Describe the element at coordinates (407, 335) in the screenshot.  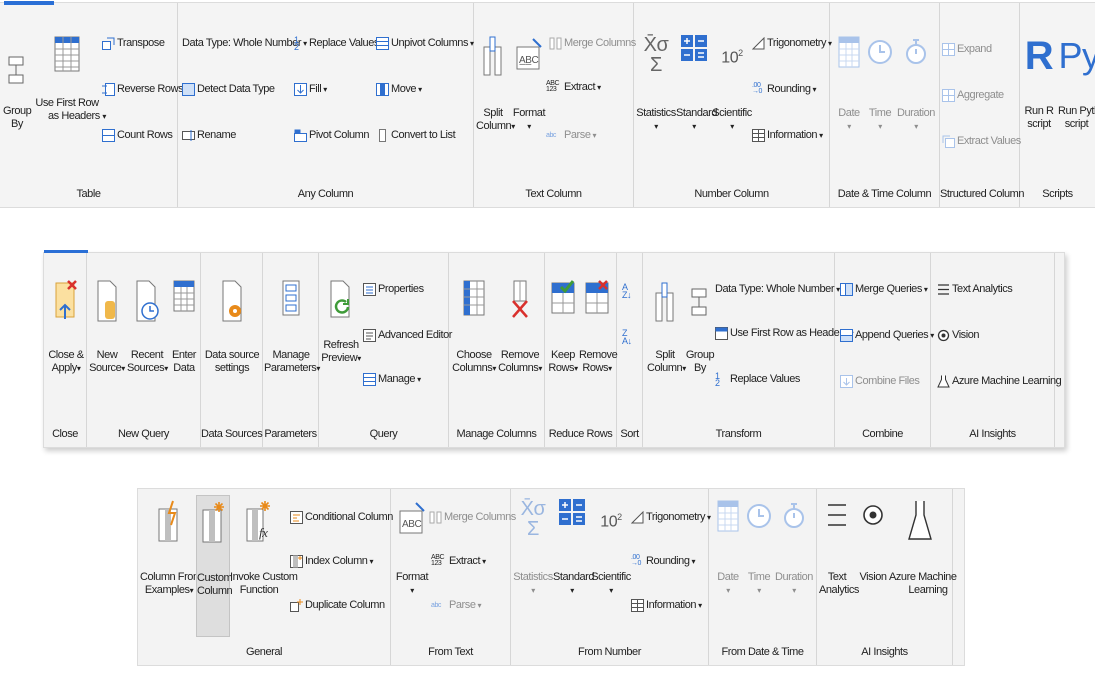
I see `advanced-editor-button: Advanced Editor` at that location.